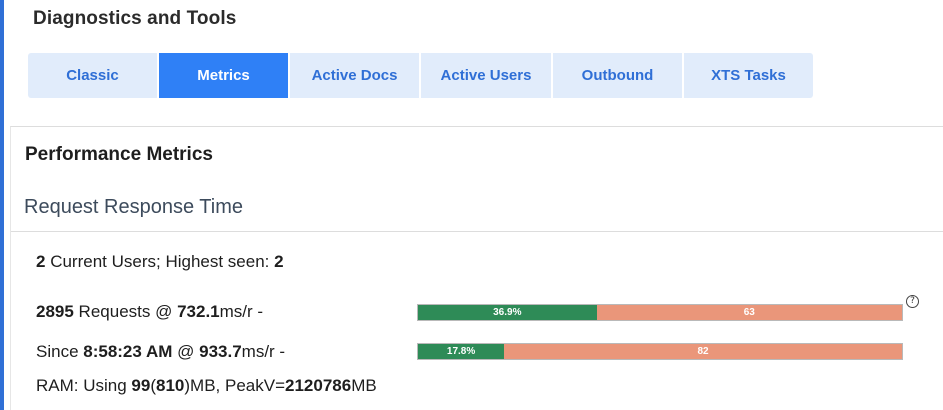 Image resolution: width=943 pixels, height=410 pixels. What do you see at coordinates (486, 75) in the screenshot?
I see `tab-active-users: Active Users` at bounding box center [486, 75].